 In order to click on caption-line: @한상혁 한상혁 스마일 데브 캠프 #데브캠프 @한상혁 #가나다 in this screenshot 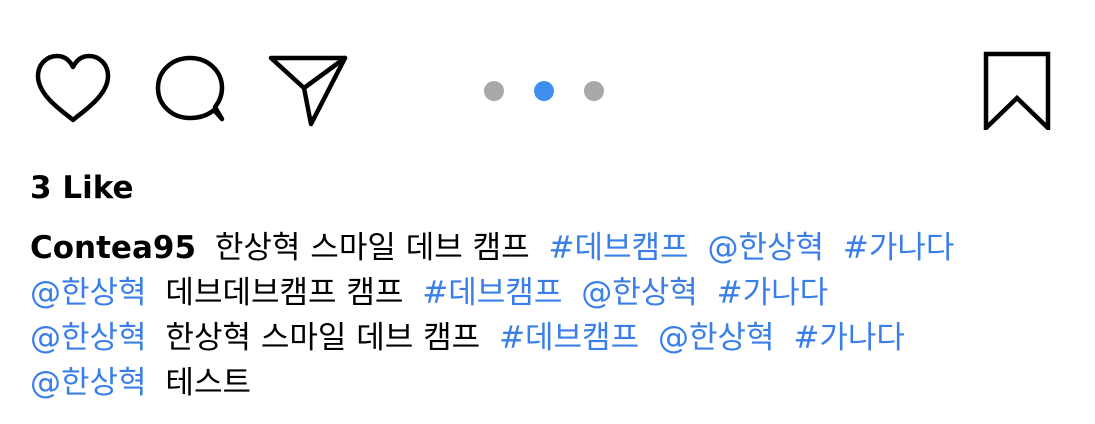, I will do `click(555, 338)`.